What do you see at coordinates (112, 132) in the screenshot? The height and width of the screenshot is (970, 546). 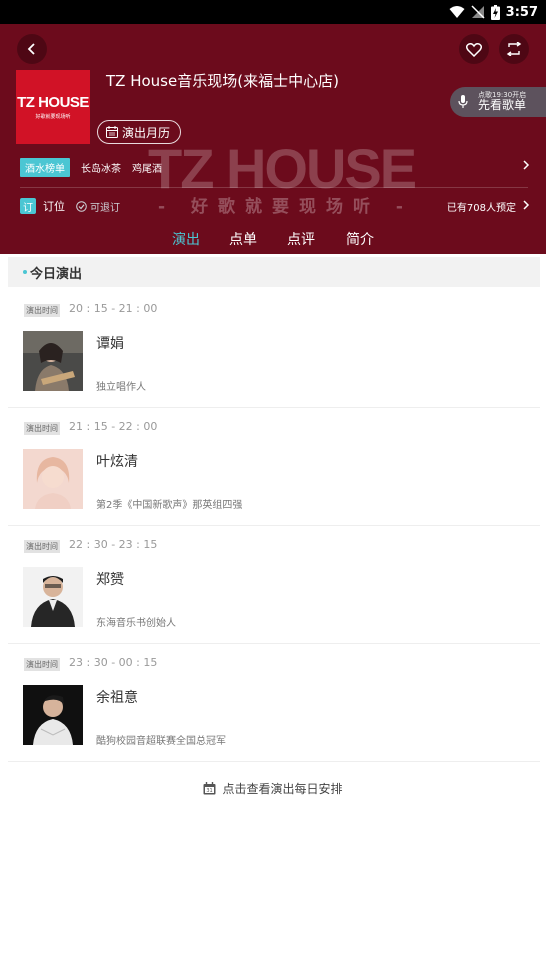 I see `calendar-icon` at bounding box center [112, 132].